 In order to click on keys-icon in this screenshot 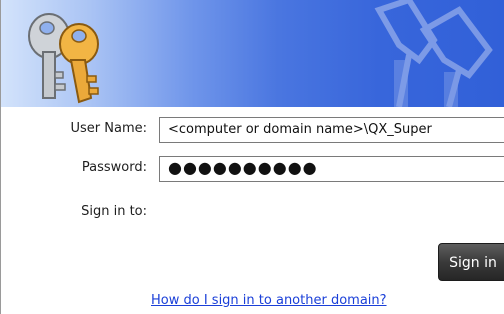, I will do `click(63, 58)`.